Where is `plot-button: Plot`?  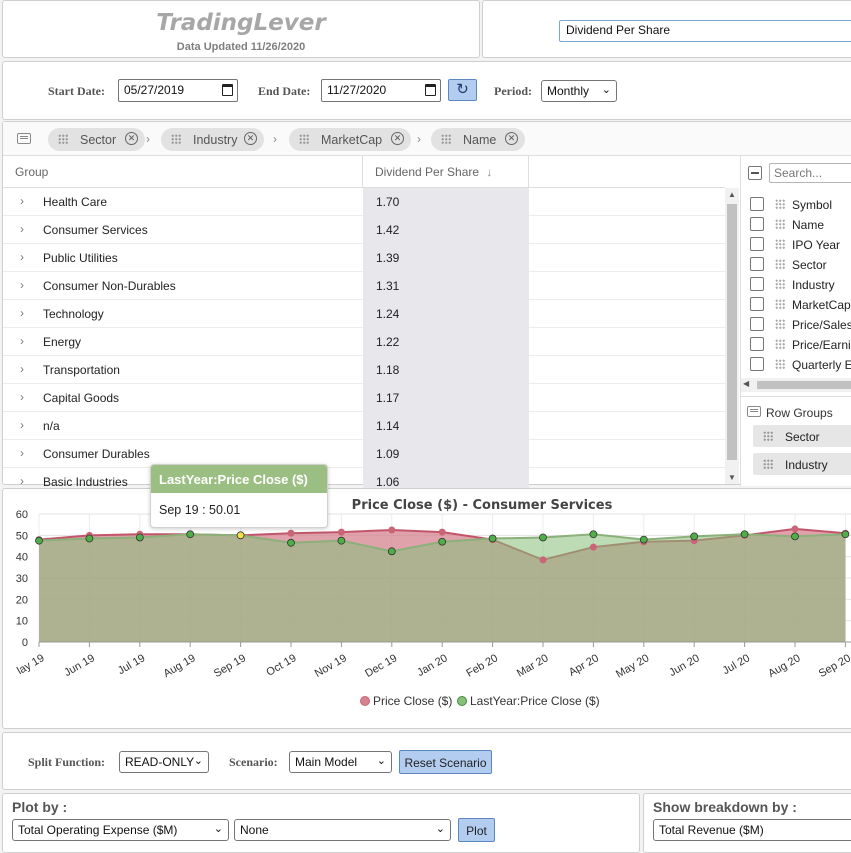 plot-button: Plot is located at coordinates (476, 830).